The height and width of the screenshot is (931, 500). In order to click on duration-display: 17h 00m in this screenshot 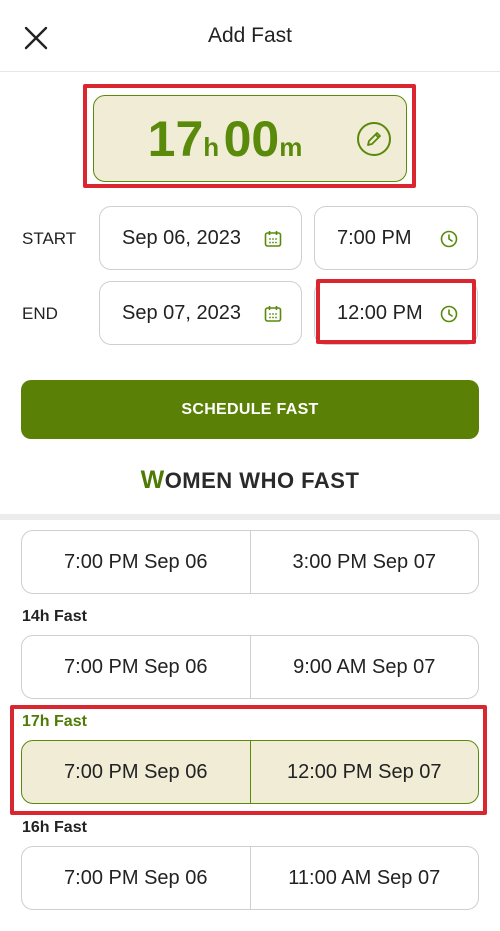, I will do `click(250, 138)`.